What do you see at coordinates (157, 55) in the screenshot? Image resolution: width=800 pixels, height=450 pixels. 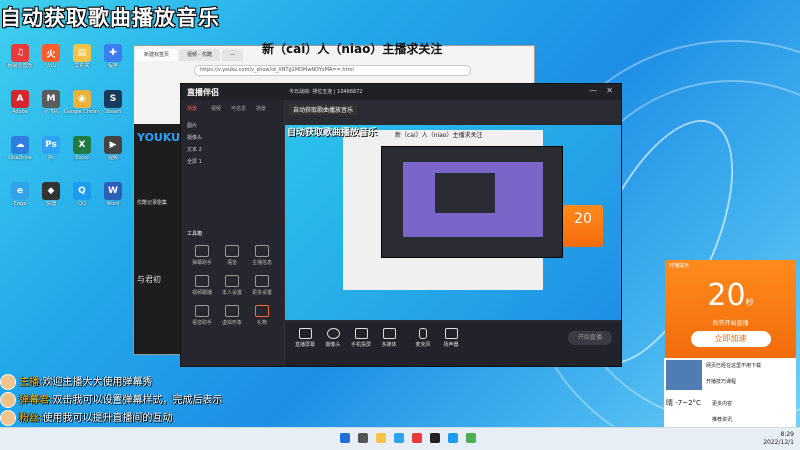 I see `browser-tab: 新建标签页` at bounding box center [157, 55].